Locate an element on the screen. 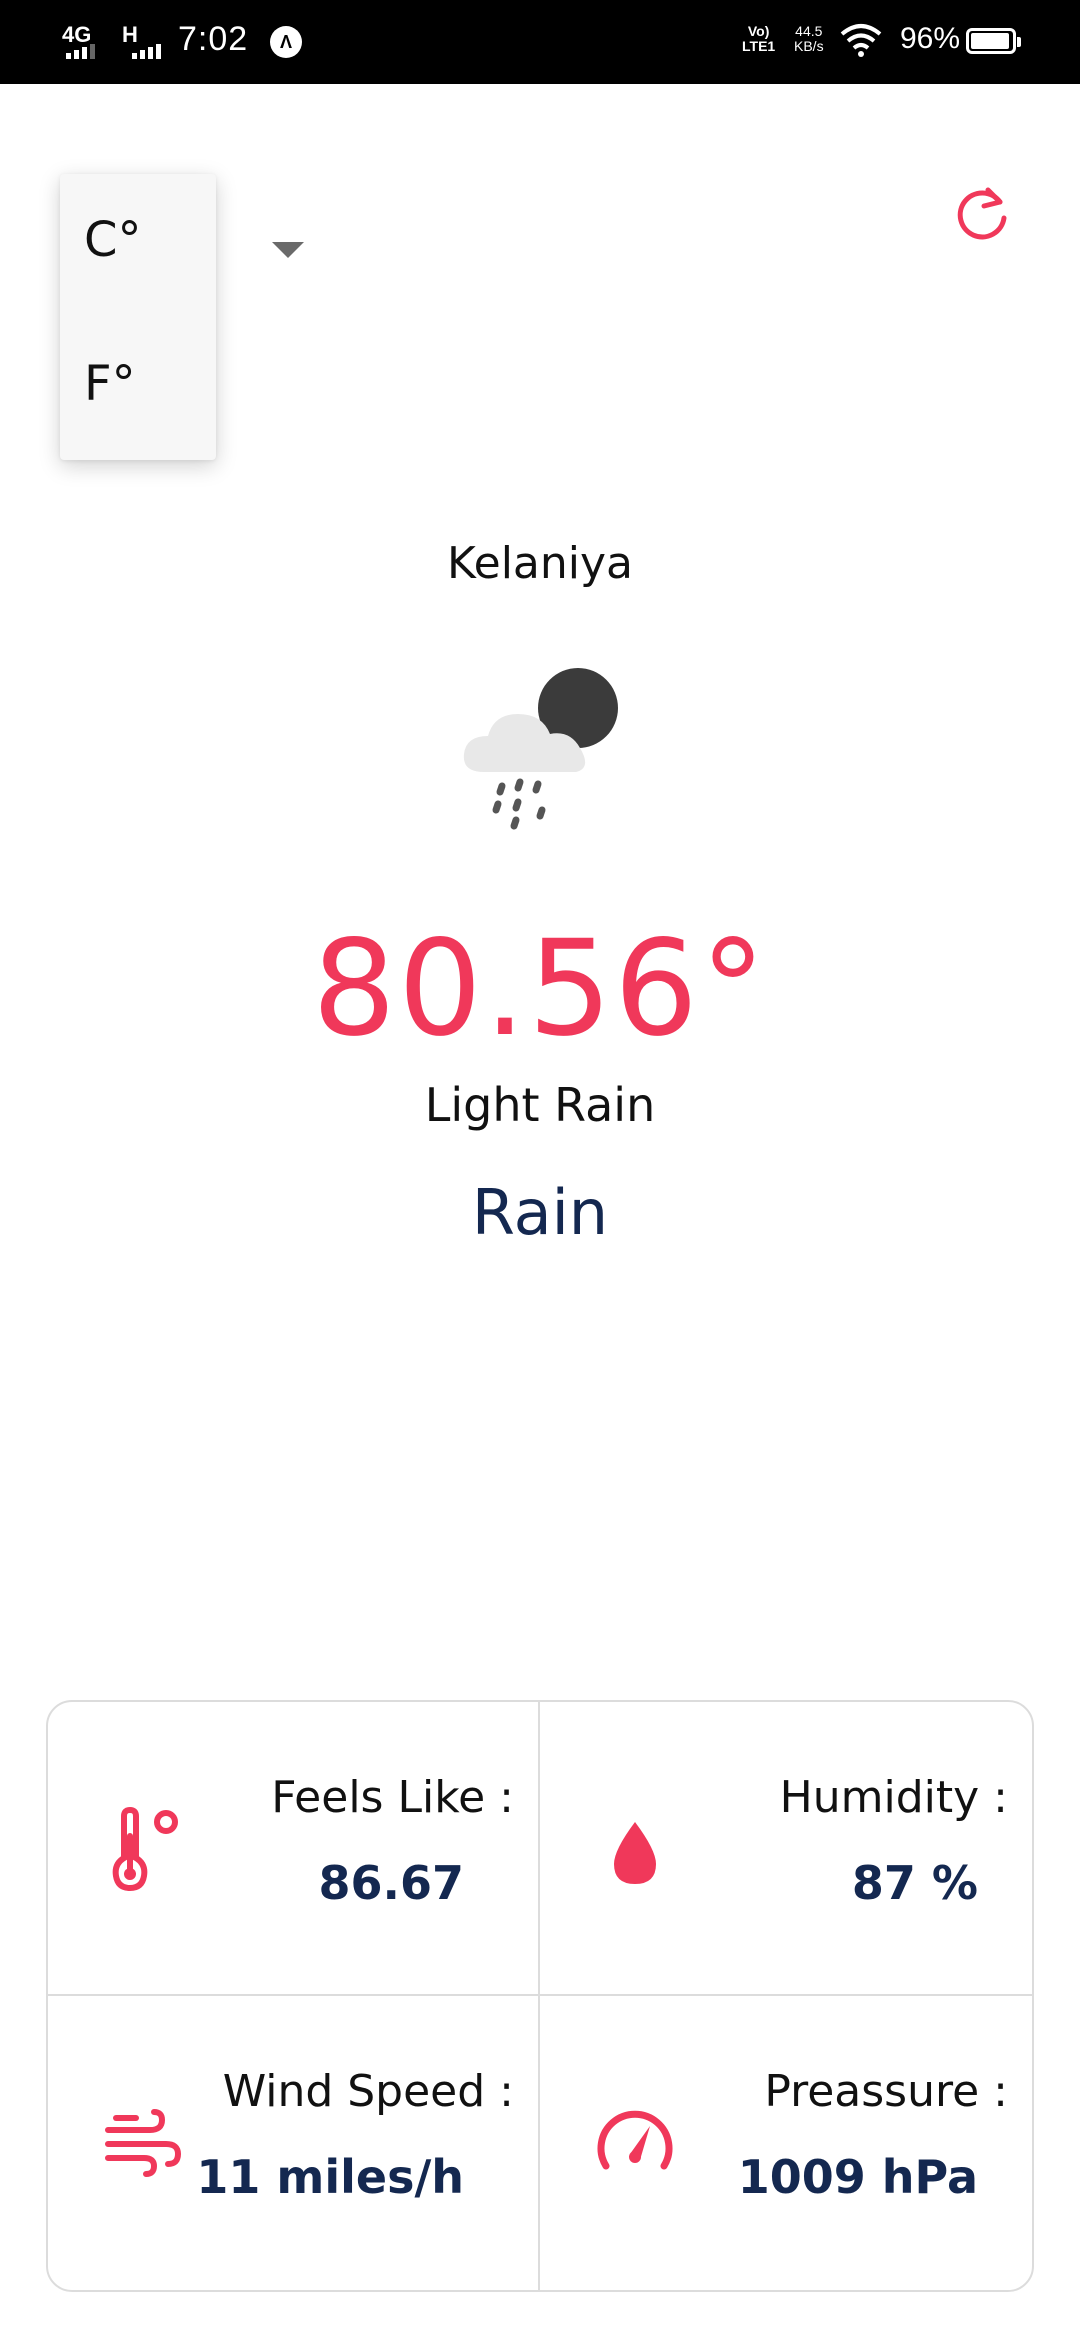 Image resolution: width=1080 pixels, height=2340 pixels. weather-description: Light Rain is located at coordinates (540, 1105).